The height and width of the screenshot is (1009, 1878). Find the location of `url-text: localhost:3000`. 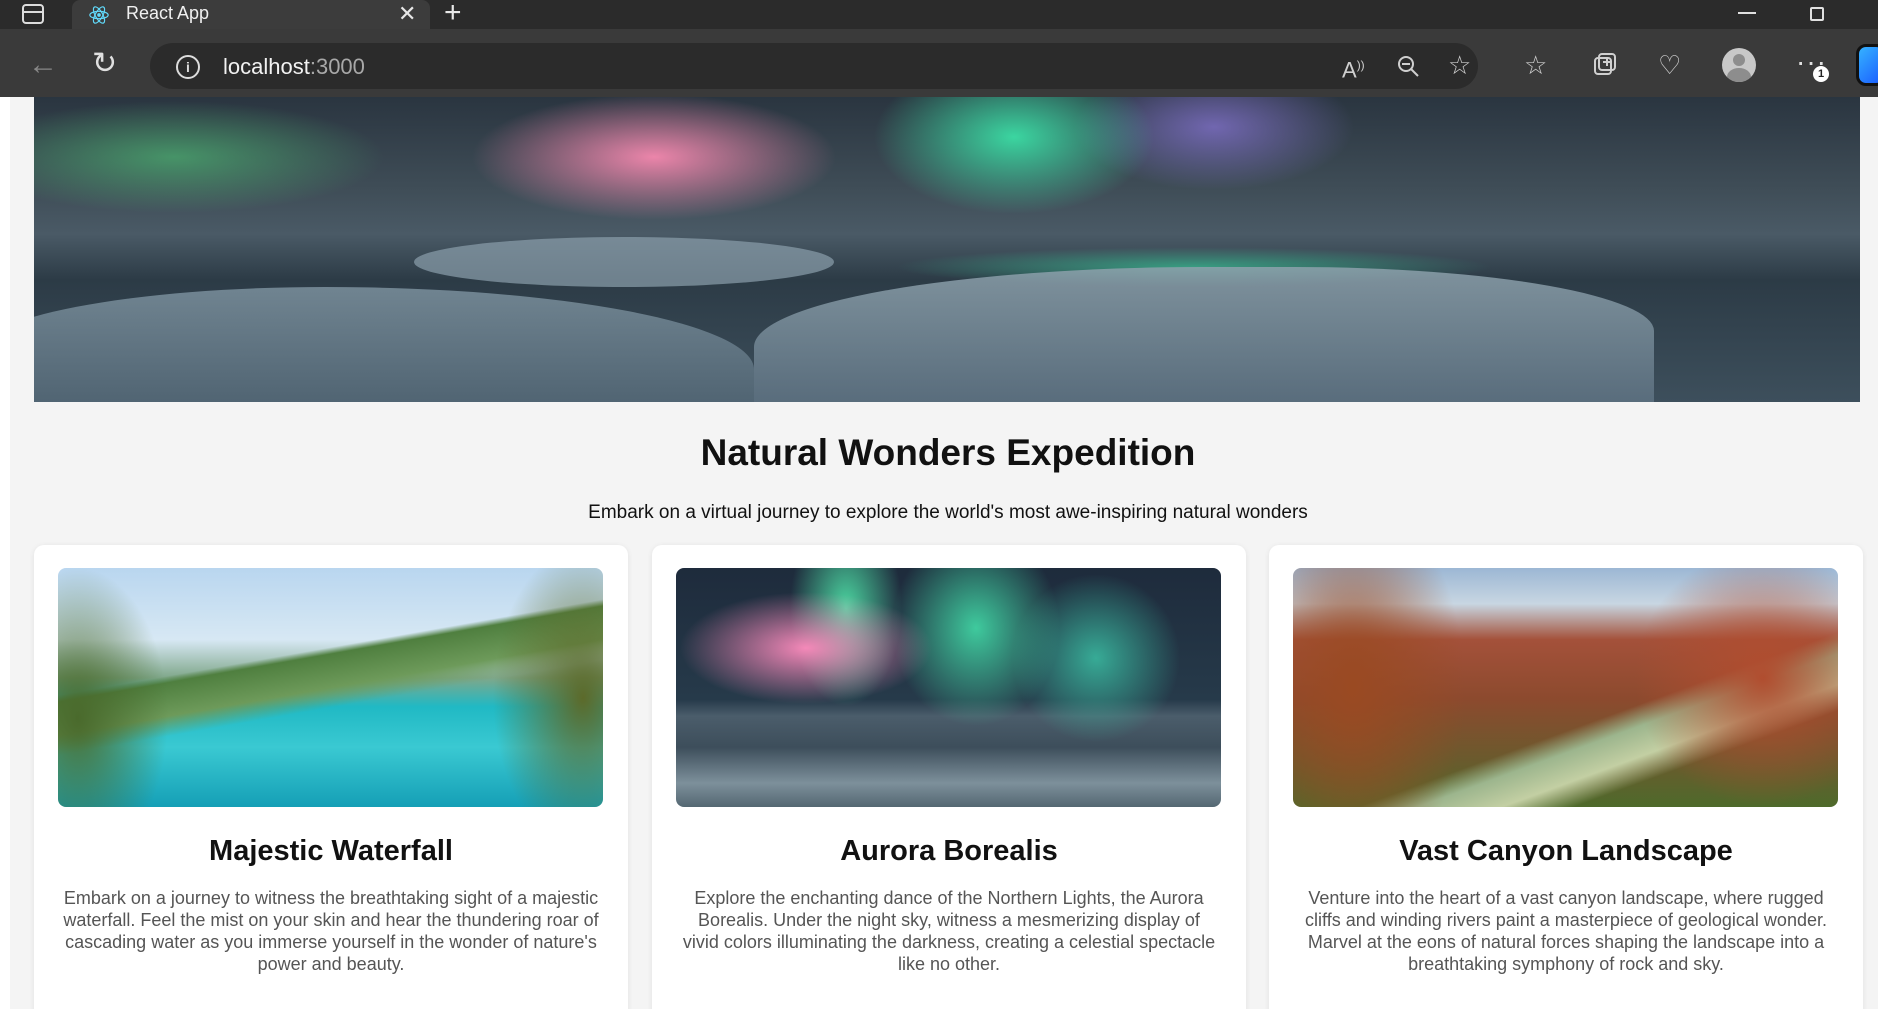

url-text: localhost:3000 is located at coordinates (294, 67).